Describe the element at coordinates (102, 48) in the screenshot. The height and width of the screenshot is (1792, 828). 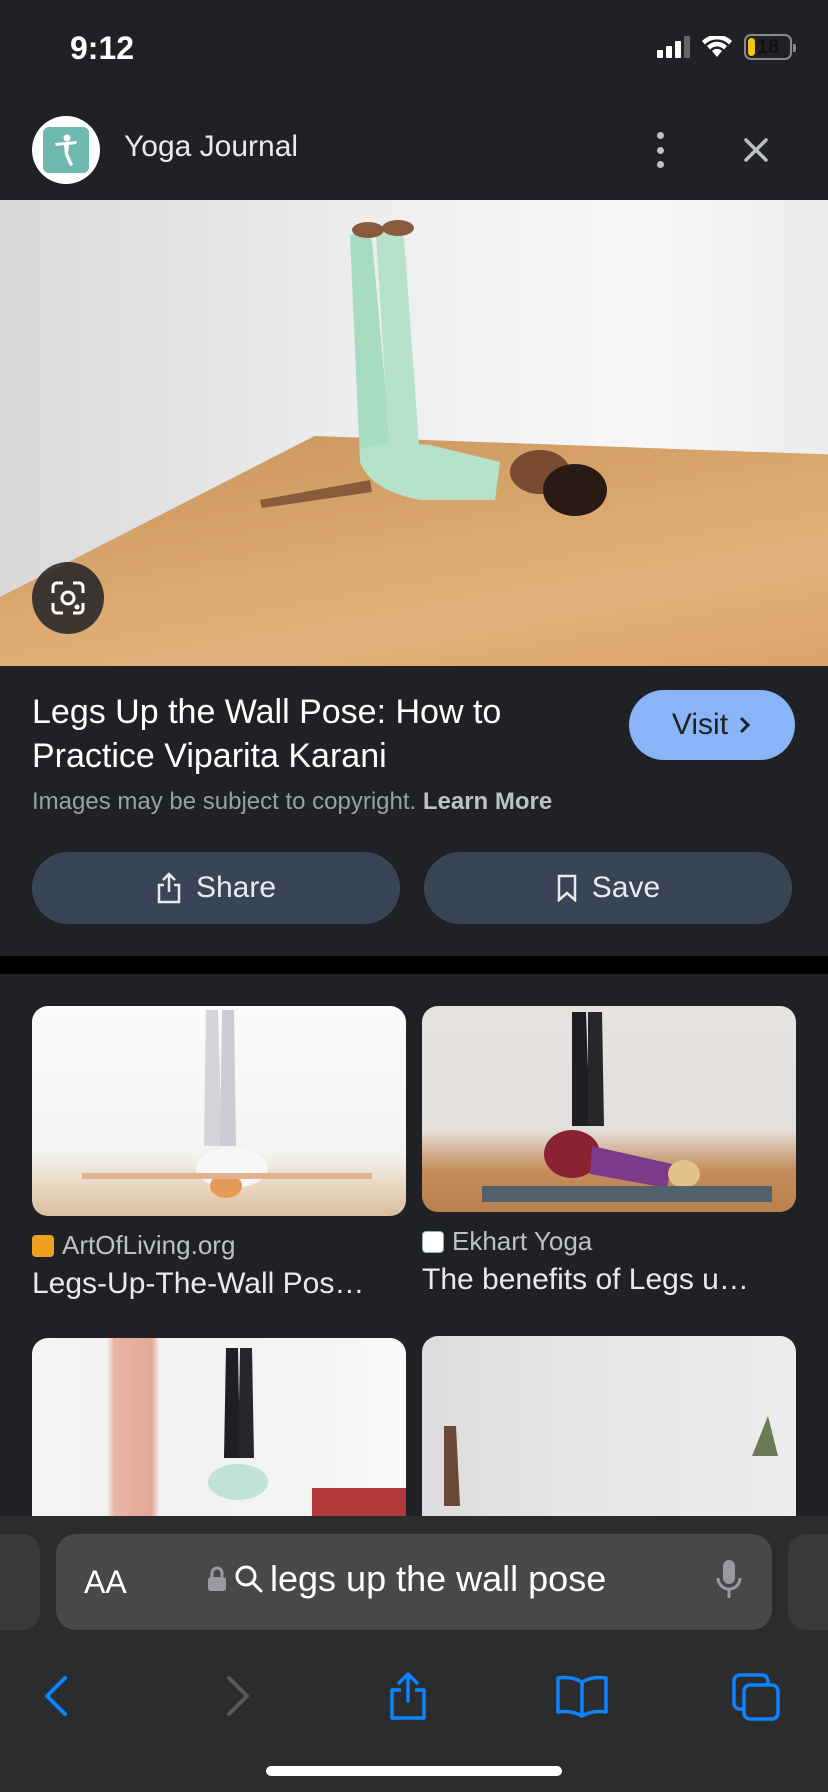
I see `status-time: 9:12` at that location.